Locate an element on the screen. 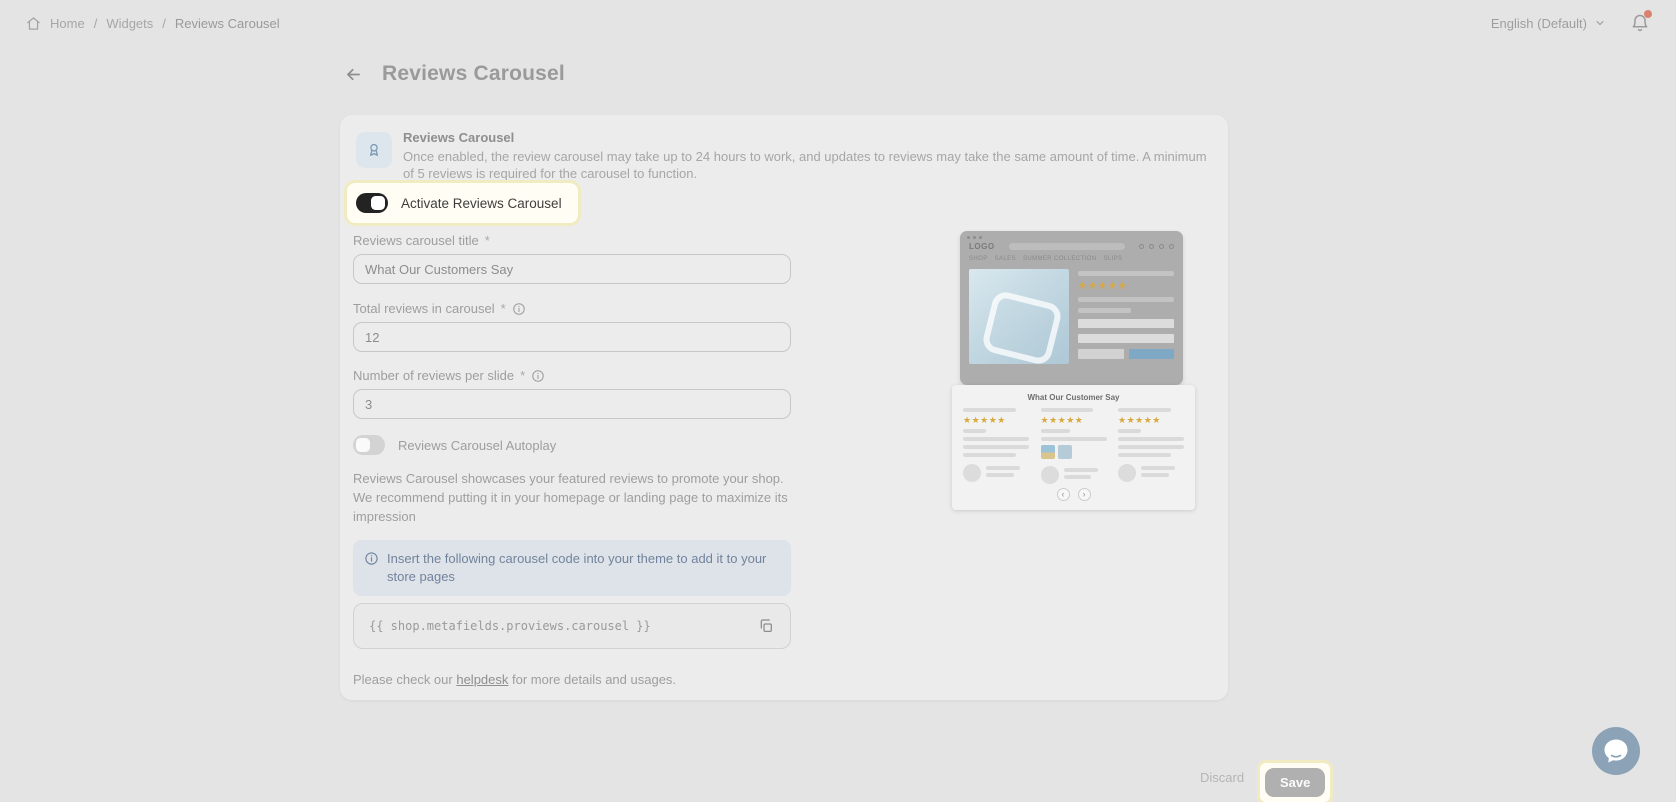 This screenshot has width=1676, height=802. notification-dot is located at coordinates (1648, 14).